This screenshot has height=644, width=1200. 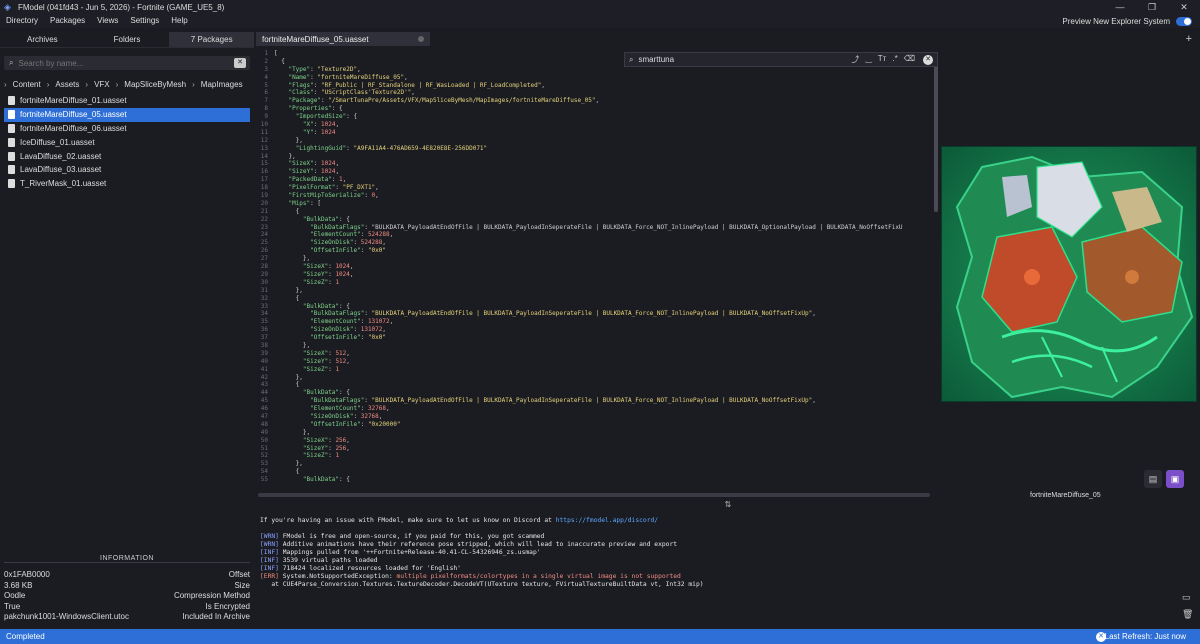 I want to click on code-line: 28 "SizeX": 1024,, so click(x=598, y=267).